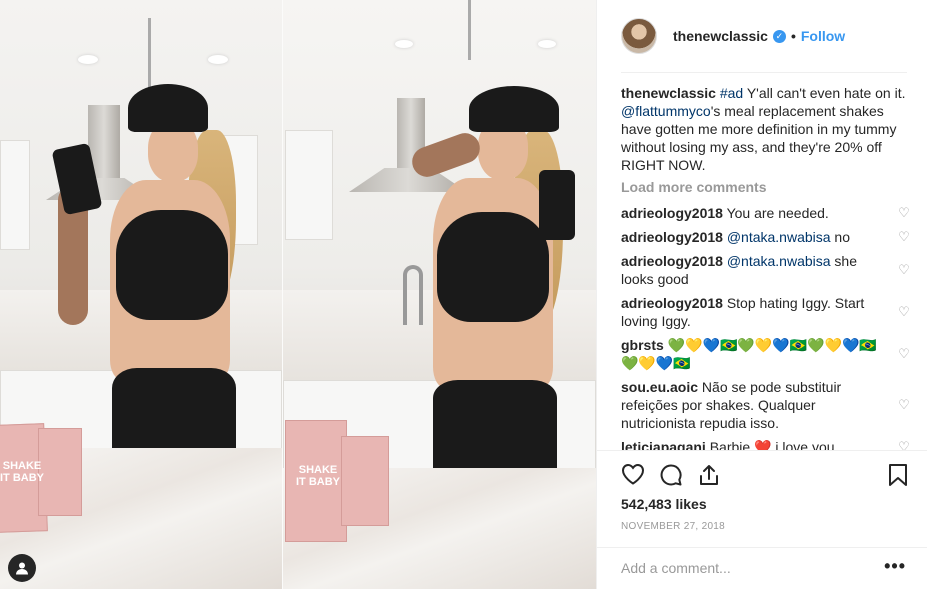 The width and height of the screenshot is (927, 589). What do you see at coordinates (898, 475) in the screenshot?
I see `bookmark-icon` at bounding box center [898, 475].